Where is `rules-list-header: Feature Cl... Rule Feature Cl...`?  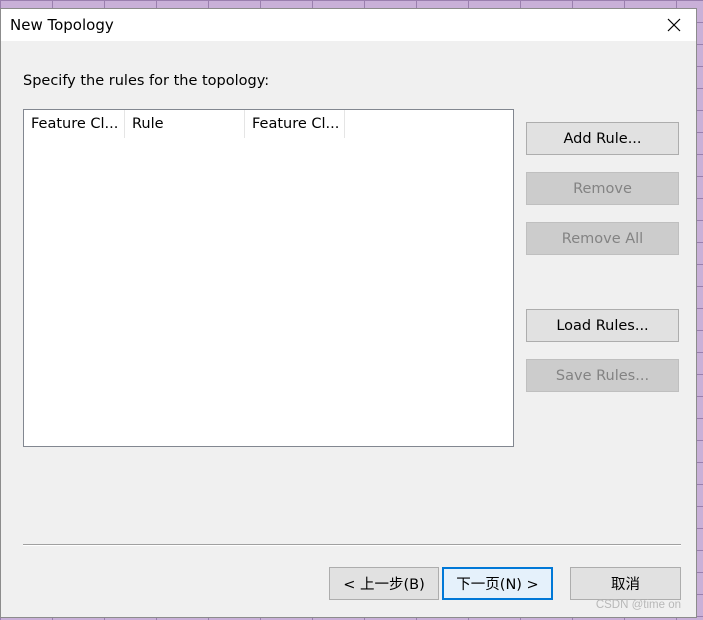 rules-list-header: Feature Cl... Rule Feature Cl... is located at coordinates (184, 124).